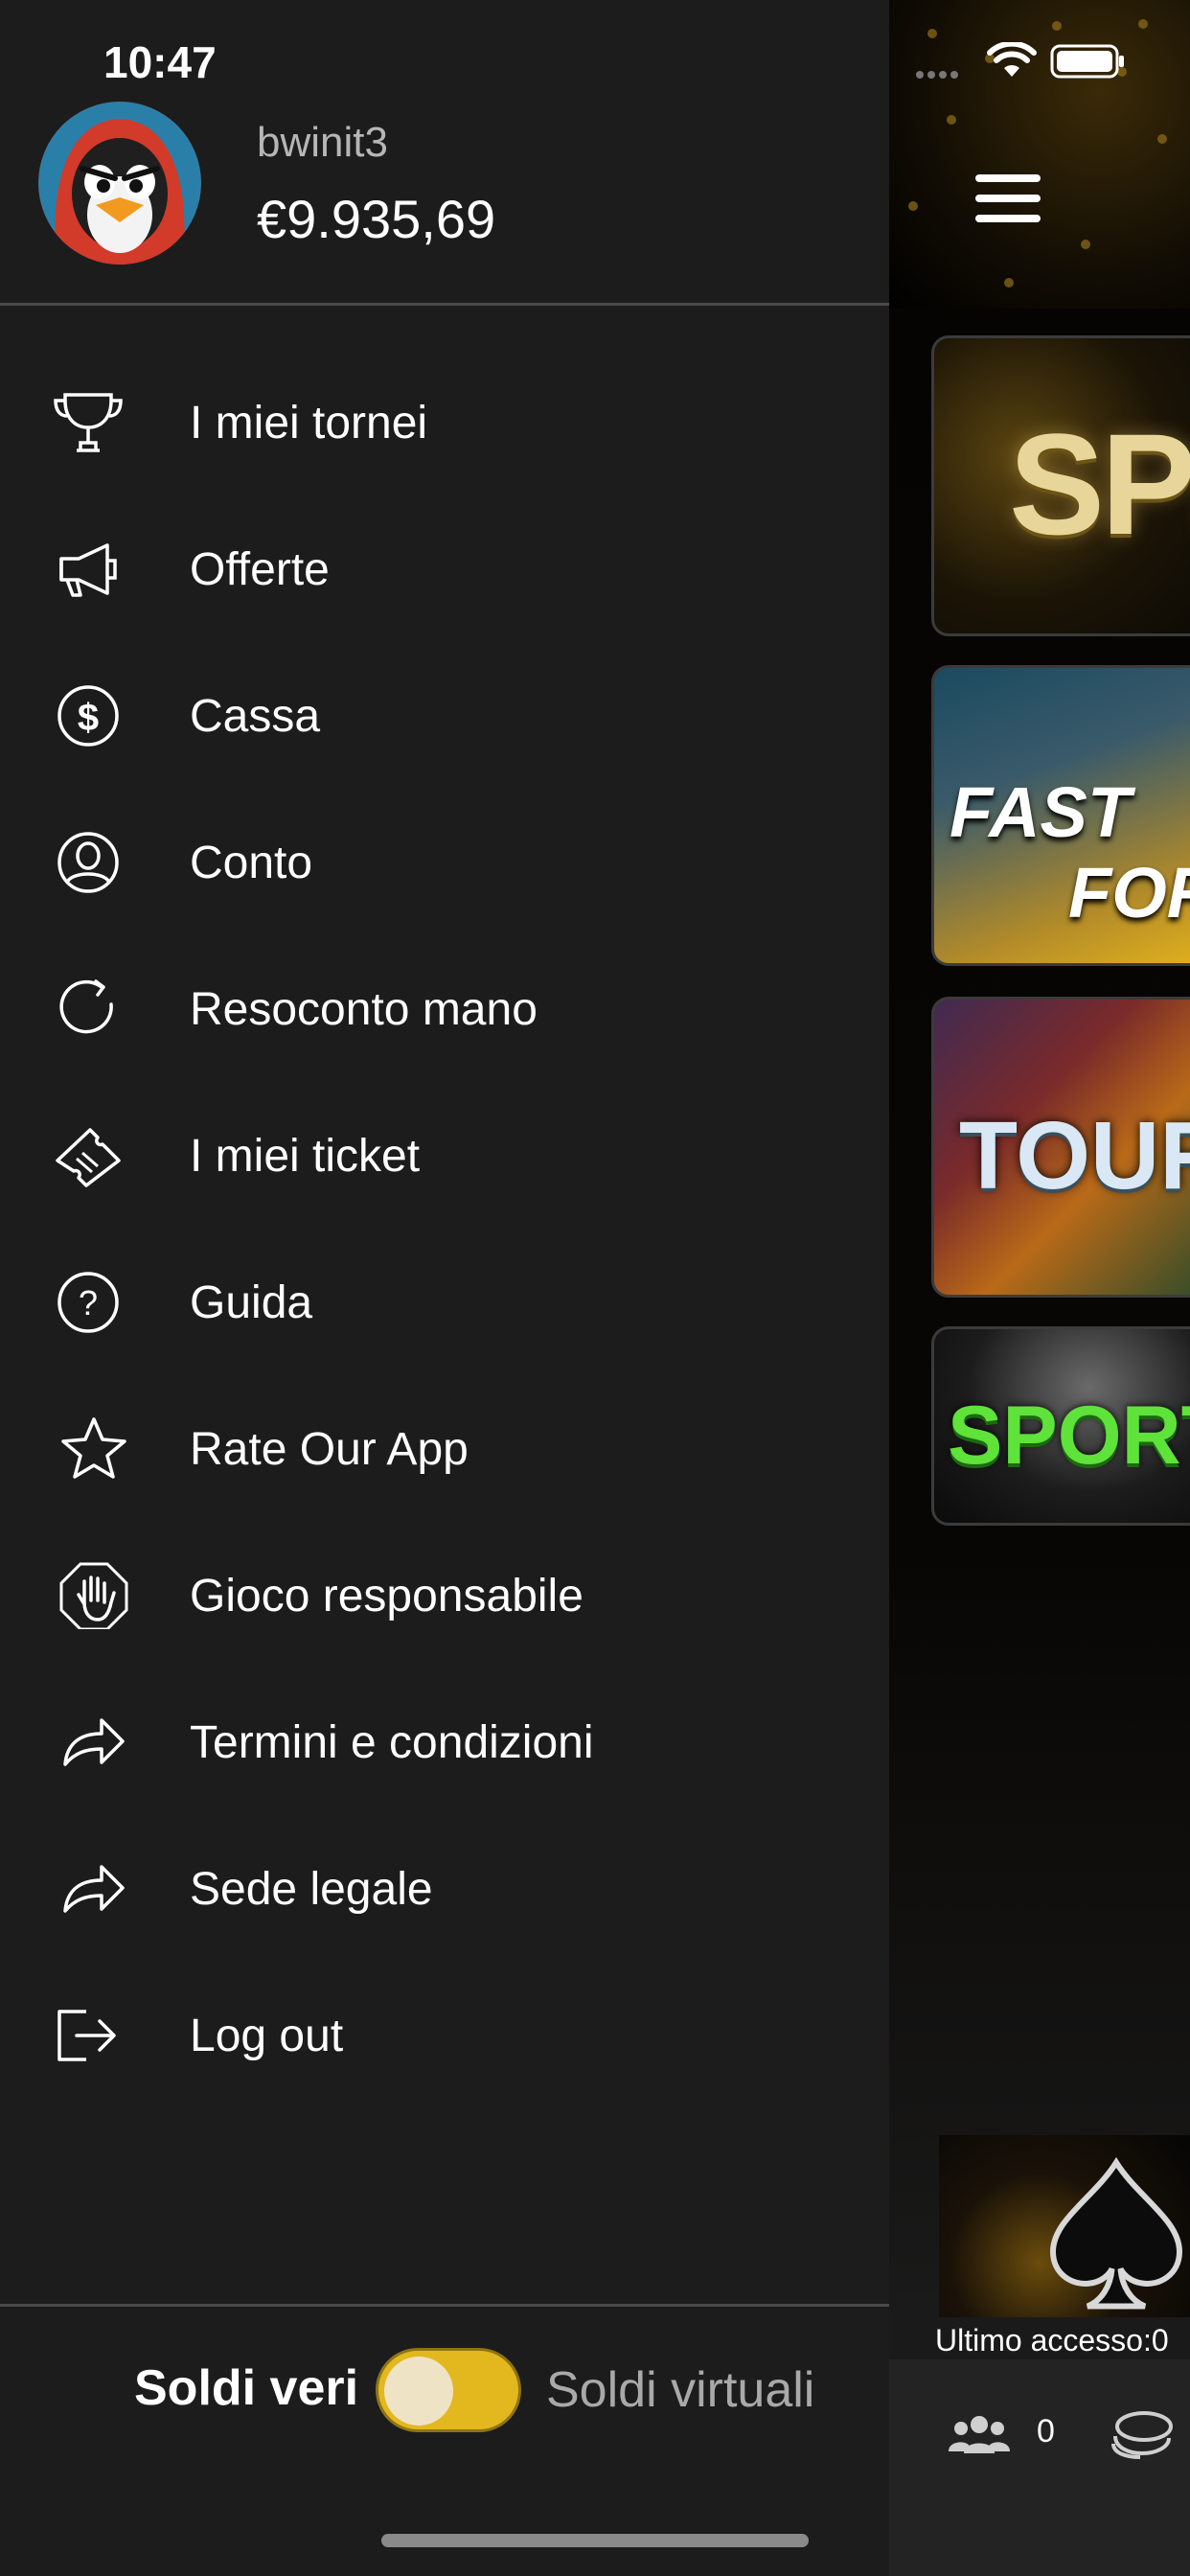 Image resolution: width=1190 pixels, height=2576 pixels. I want to click on chips-icon, so click(1141, 2434).